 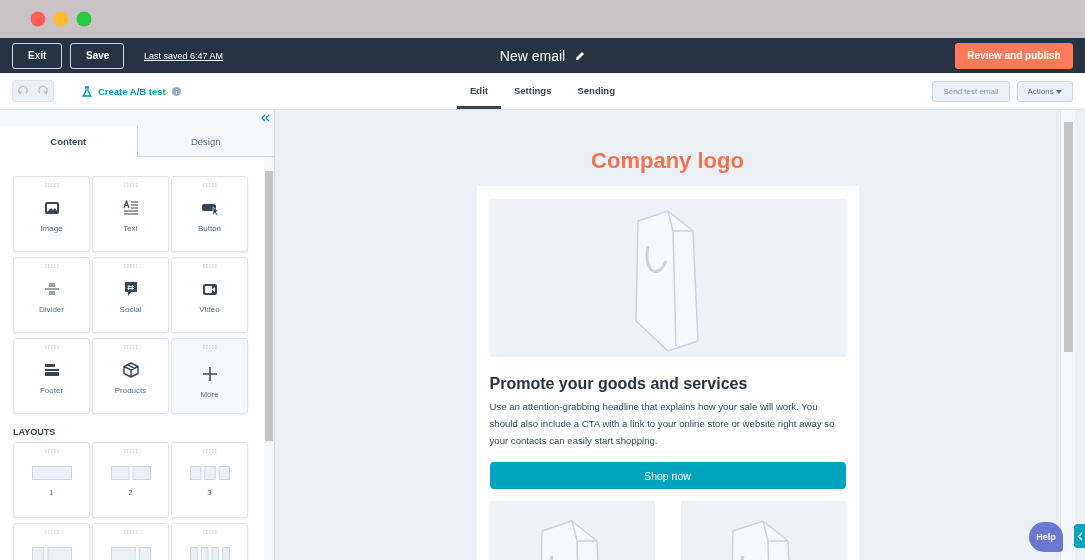 What do you see at coordinates (1044, 91) in the screenshot?
I see `actions-dropdown: Actions` at bounding box center [1044, 91].